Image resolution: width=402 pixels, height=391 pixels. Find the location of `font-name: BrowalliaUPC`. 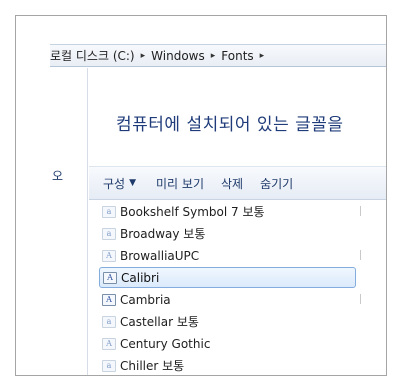

font-name: BrowalliaUPC is located at coordinates (160, 255).